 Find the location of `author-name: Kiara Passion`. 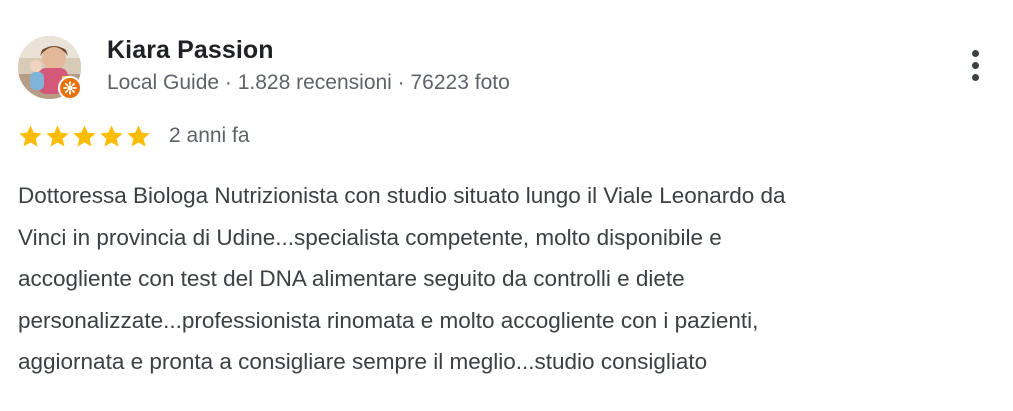

author-name: Kiara Passion is located at coordinates (190, 50).